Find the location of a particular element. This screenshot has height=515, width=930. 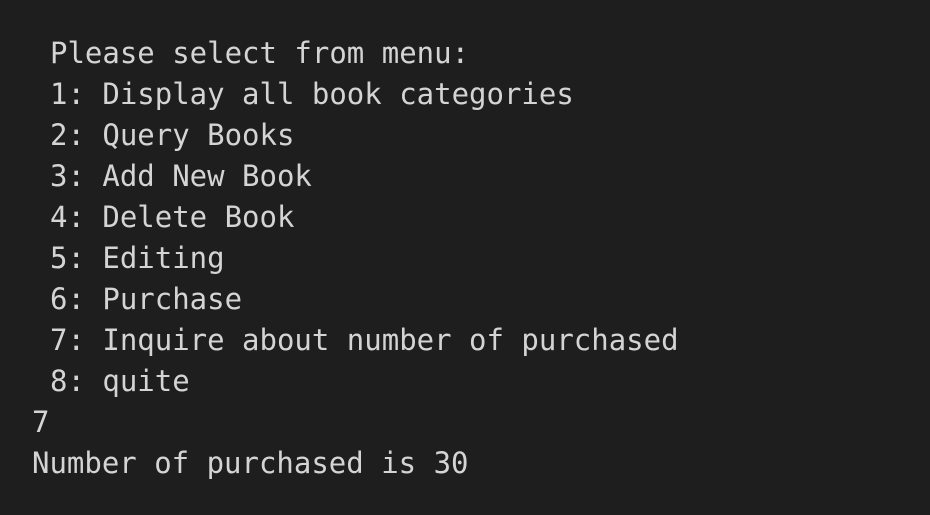

menu-item-editing: 5: Editing is located at coordinates (137, 258).